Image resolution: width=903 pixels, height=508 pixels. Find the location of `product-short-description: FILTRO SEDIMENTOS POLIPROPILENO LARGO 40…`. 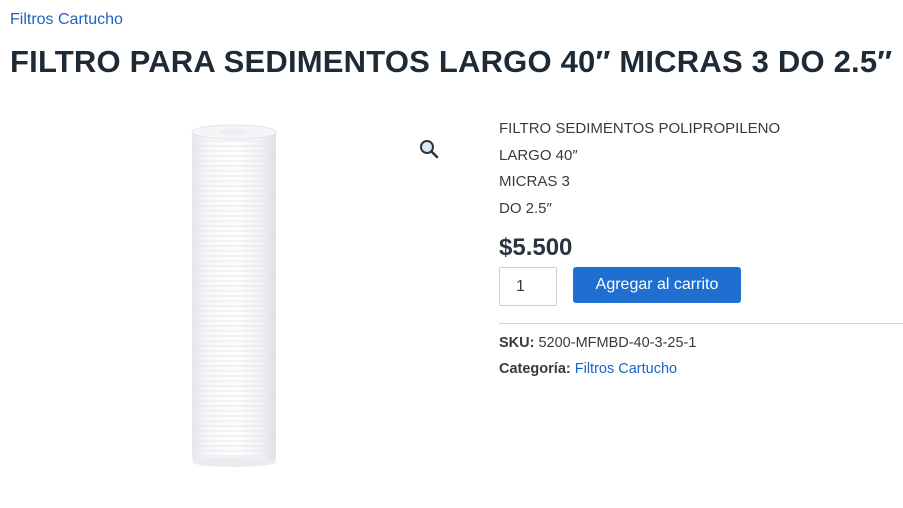

product-short-description: FILTRO SEDIMENTOS POLIPROPILENO LARGO 40… is located at coordinates (639, 169).